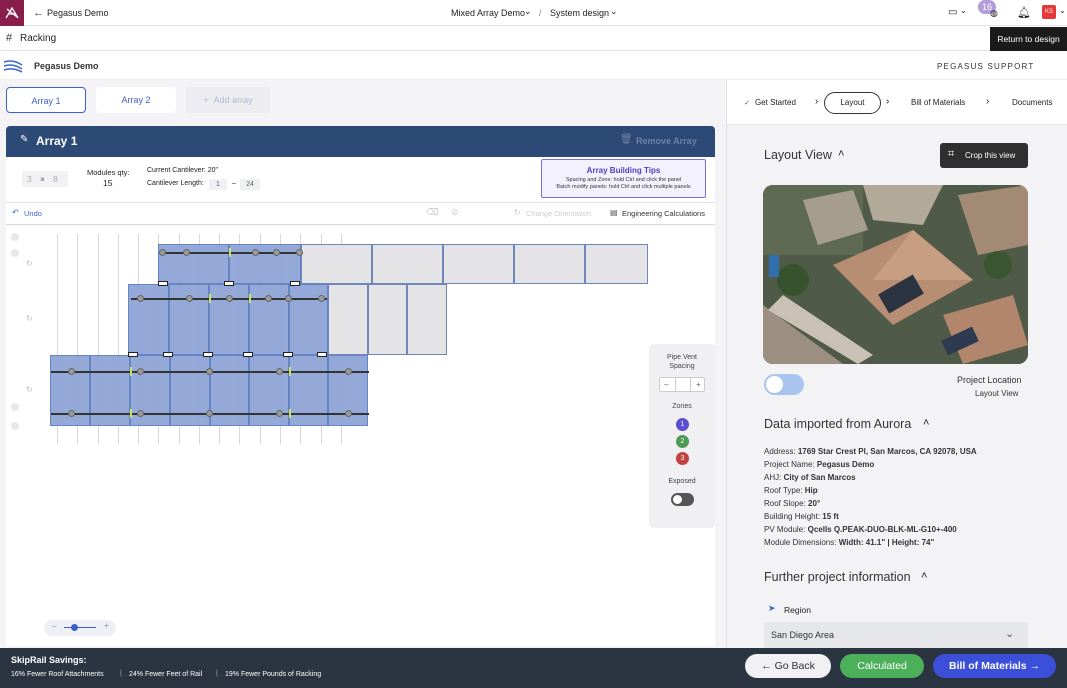 The height and width of the screenshot is (688, 1067). I want to click on bill-of-materials-button: Bill of Materials →, so click(994, 666).